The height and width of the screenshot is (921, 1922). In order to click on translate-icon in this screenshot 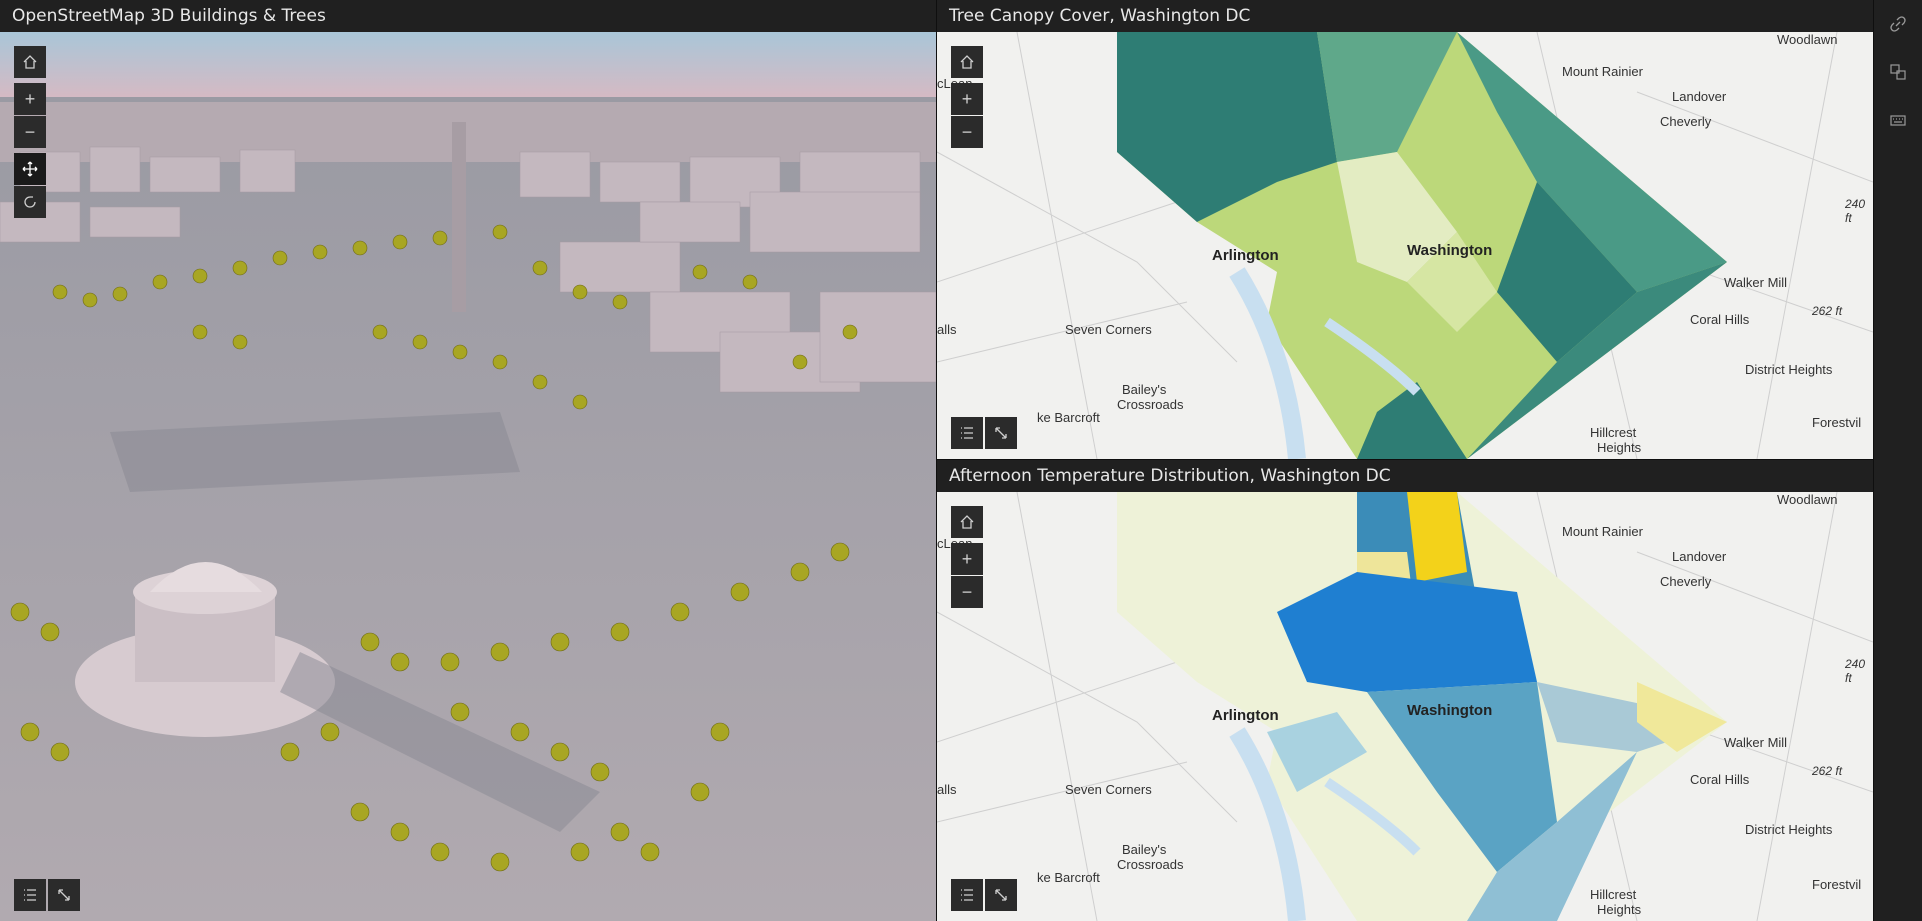, I will do `click(1898, 72)`.